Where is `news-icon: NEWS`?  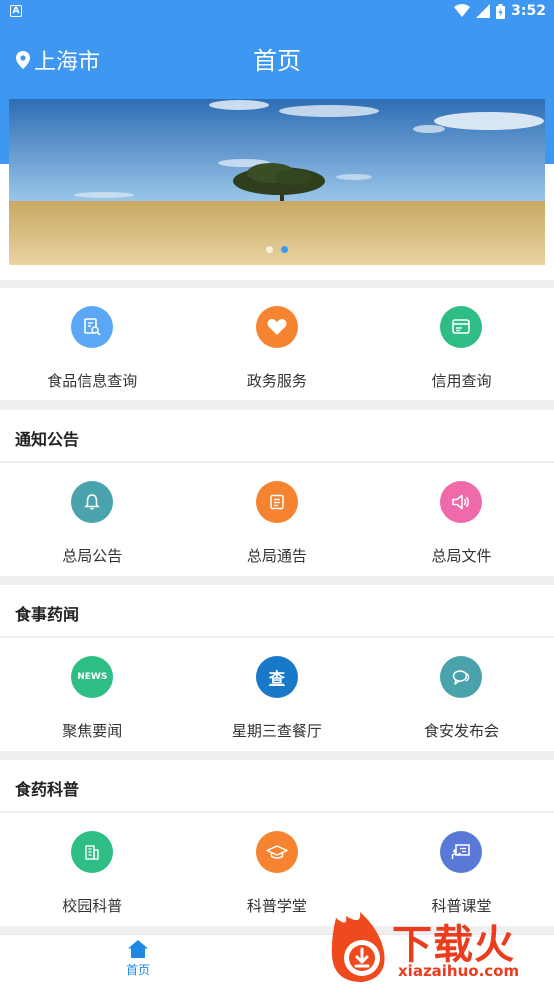
news-icon: NEWS is located at coordinates (92, 677).